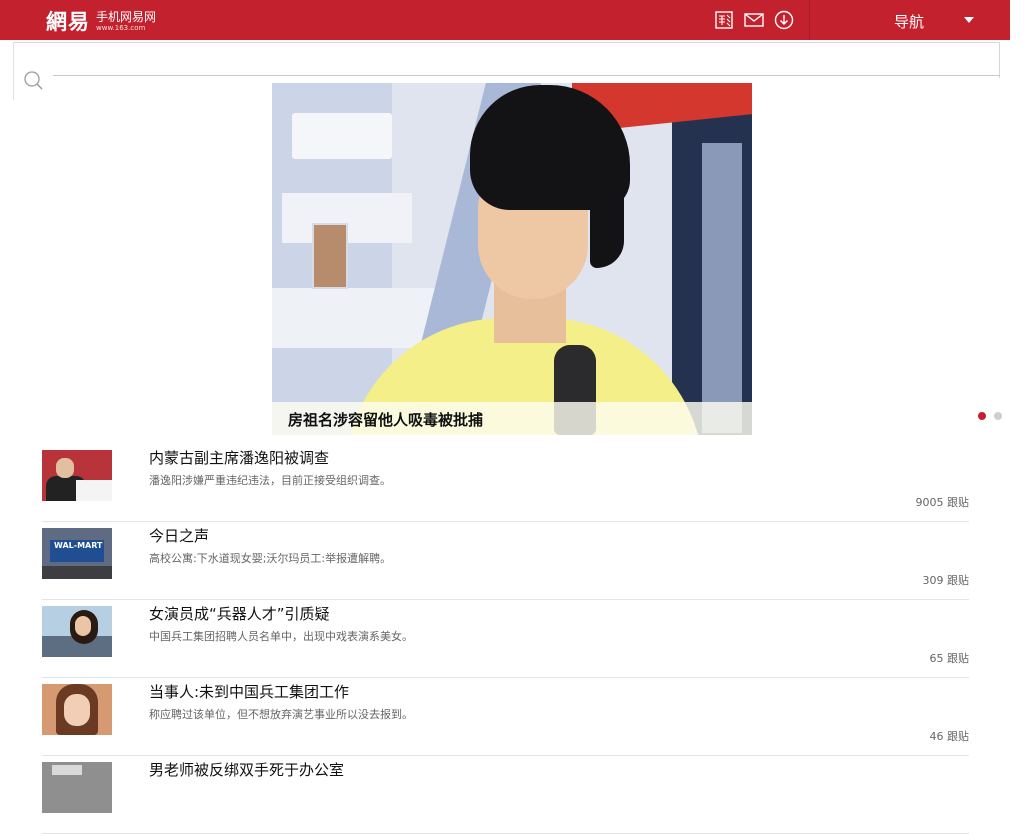  I want to click on mail-icon, so click(754, 20).